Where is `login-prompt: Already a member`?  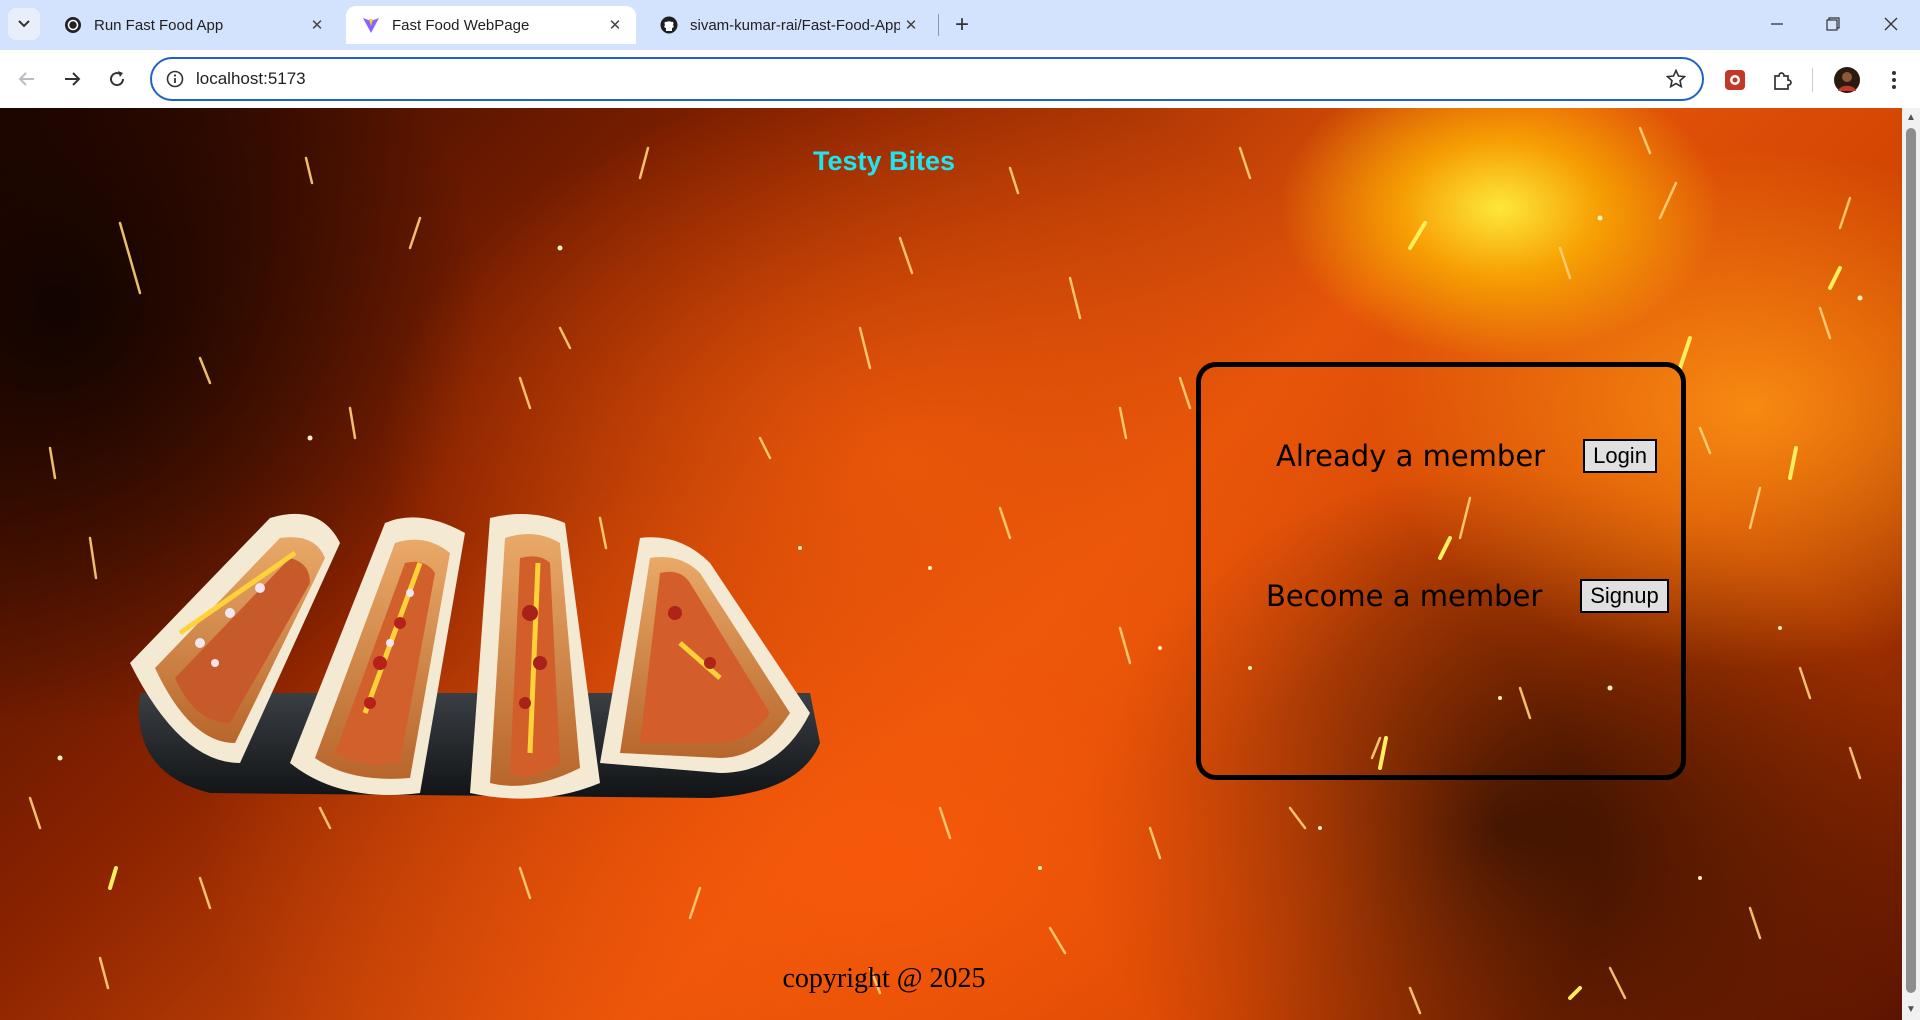
login-prompt: Already a member is located at coordinates (1411, 456).